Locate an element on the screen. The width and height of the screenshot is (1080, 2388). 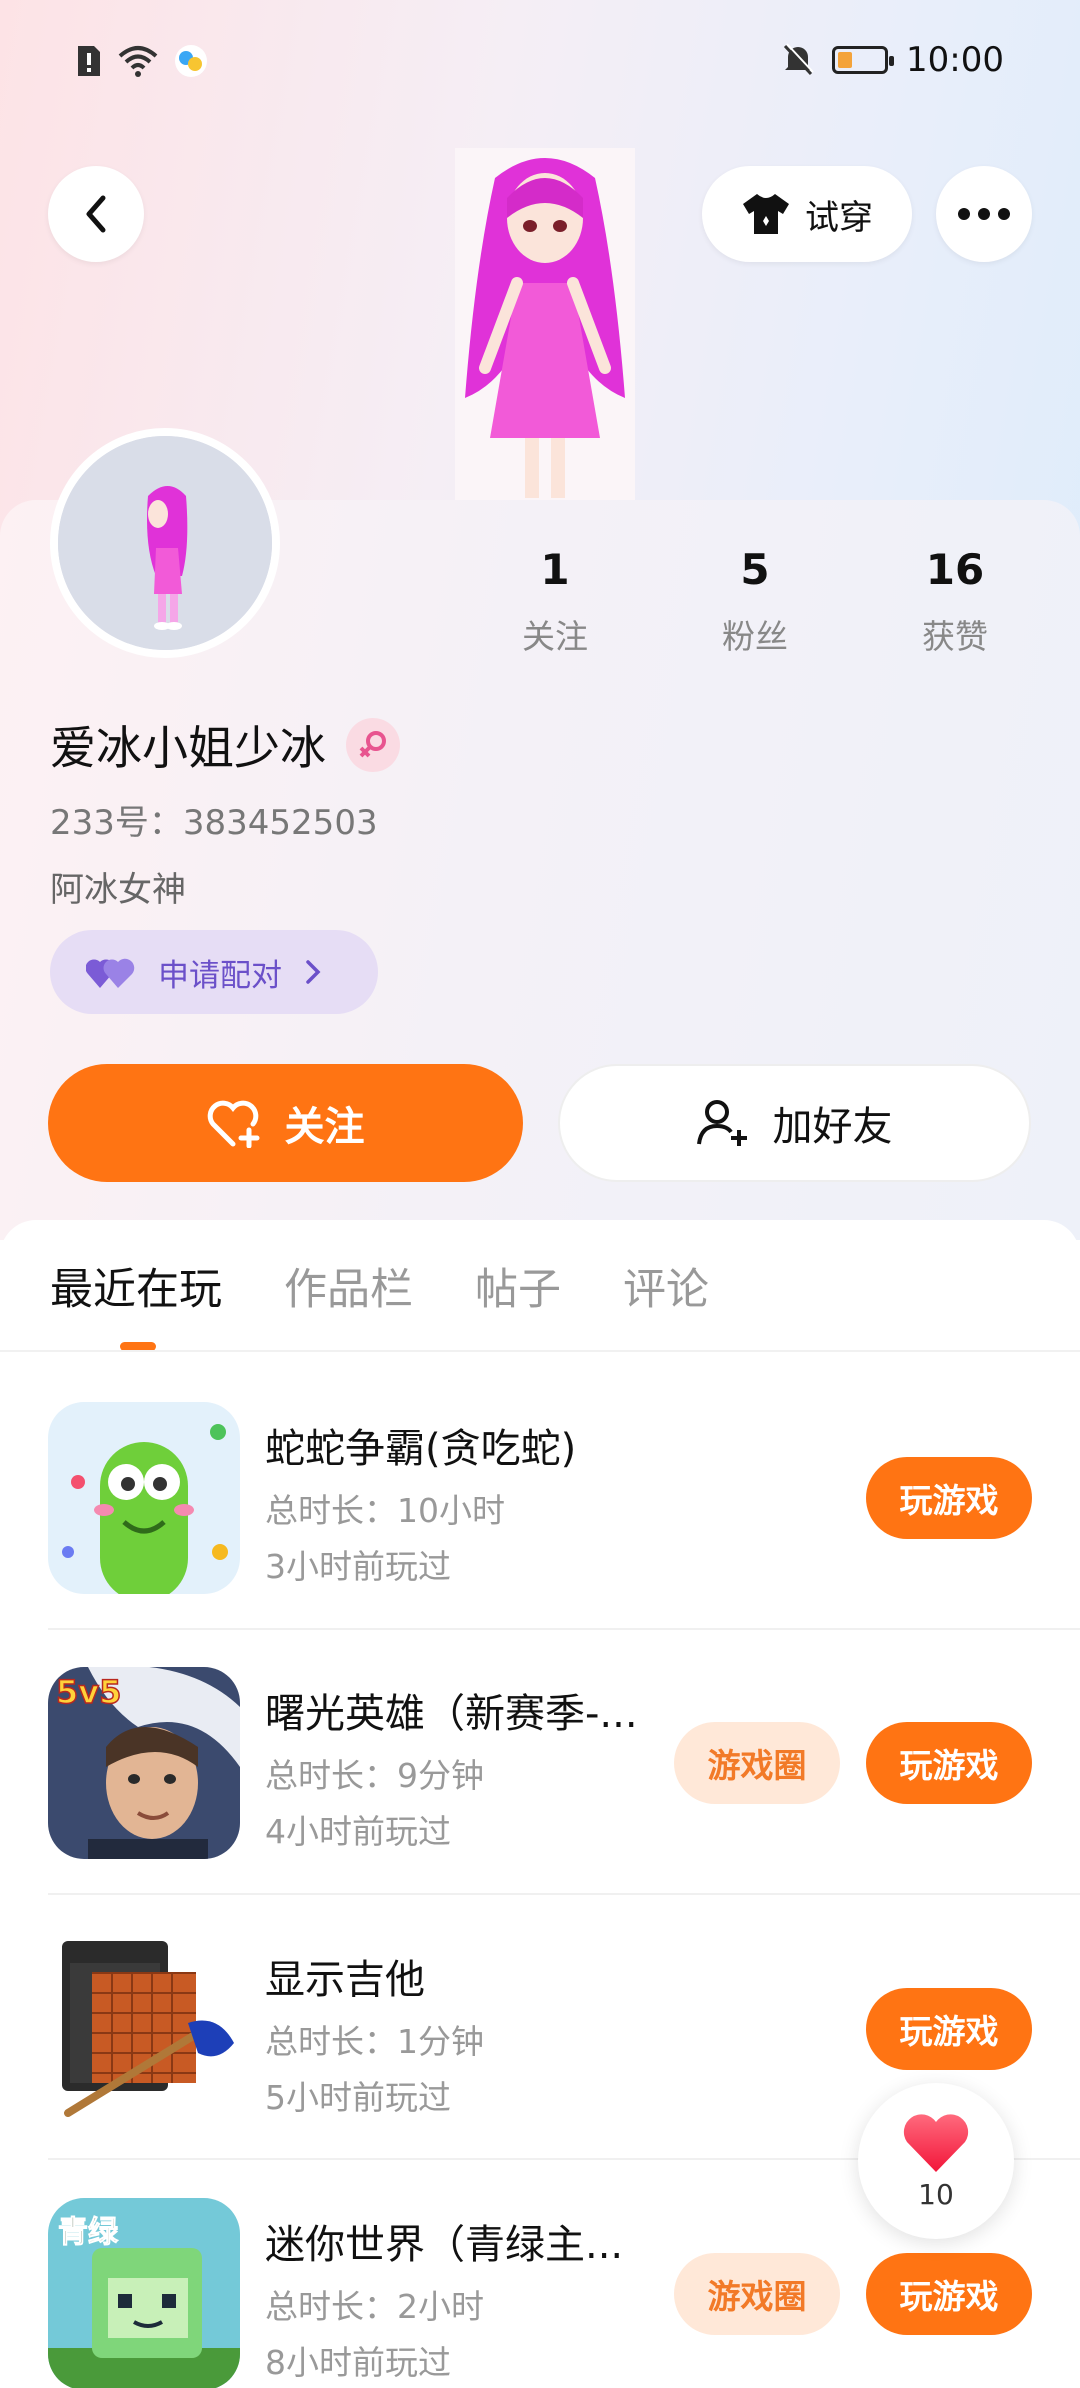
add-friend-button: 加好友 is located at coordinates (794, 1123).